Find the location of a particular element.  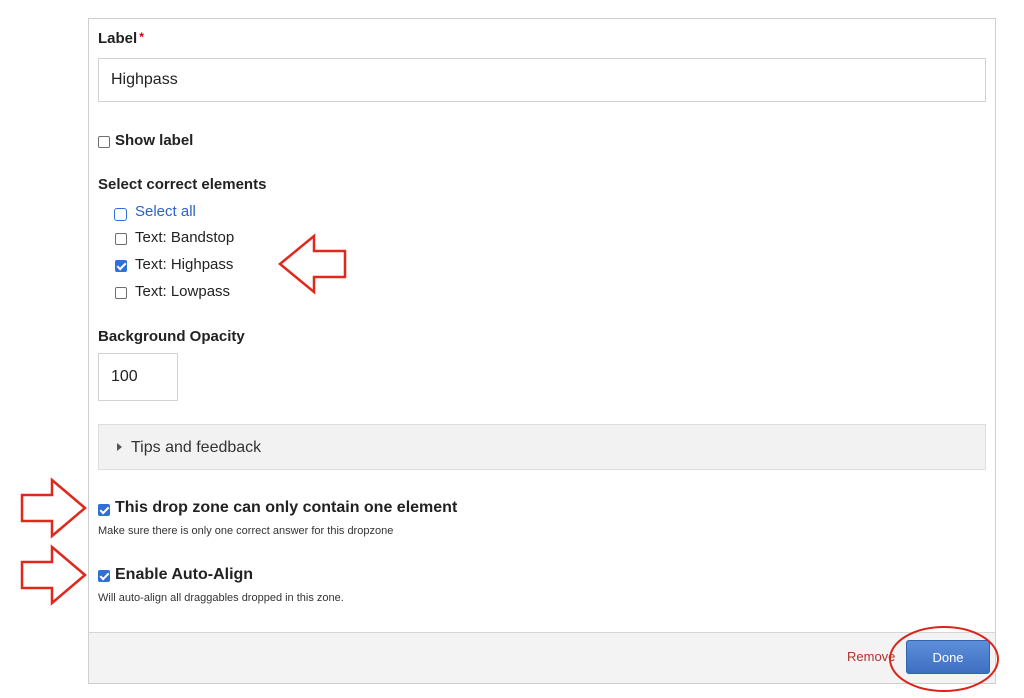

select-correct-elements-heading: Select correct elements is located at coordinates (182, 184).